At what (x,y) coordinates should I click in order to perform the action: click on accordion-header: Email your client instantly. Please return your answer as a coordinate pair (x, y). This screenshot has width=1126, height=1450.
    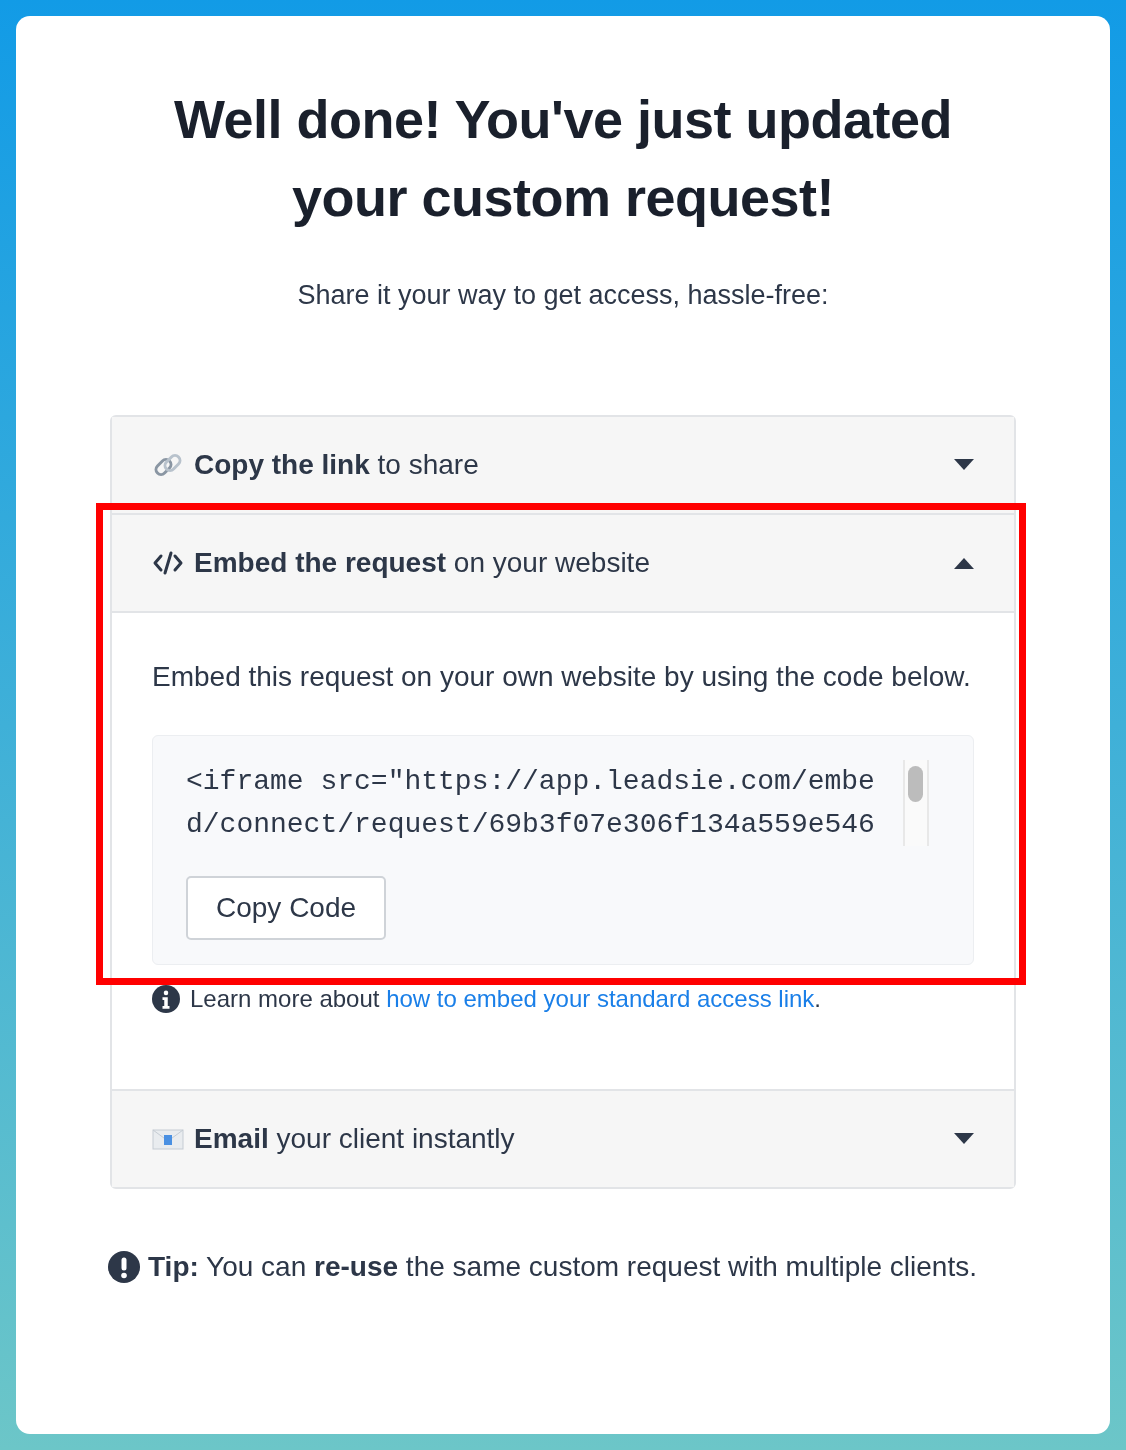
    Looking at the image, I should click on (563, 1139).